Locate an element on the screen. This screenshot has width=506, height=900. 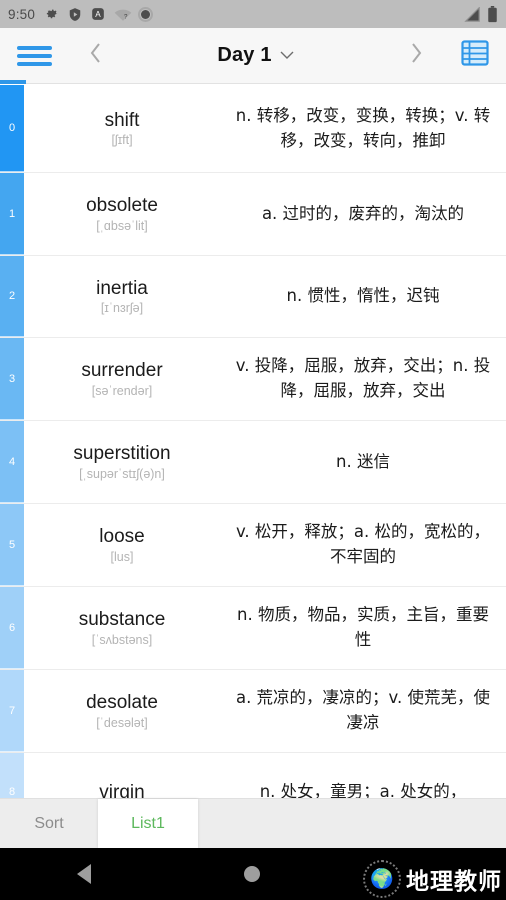
watermark: 🌍 地理教师 is located at coordinates (432, 879).